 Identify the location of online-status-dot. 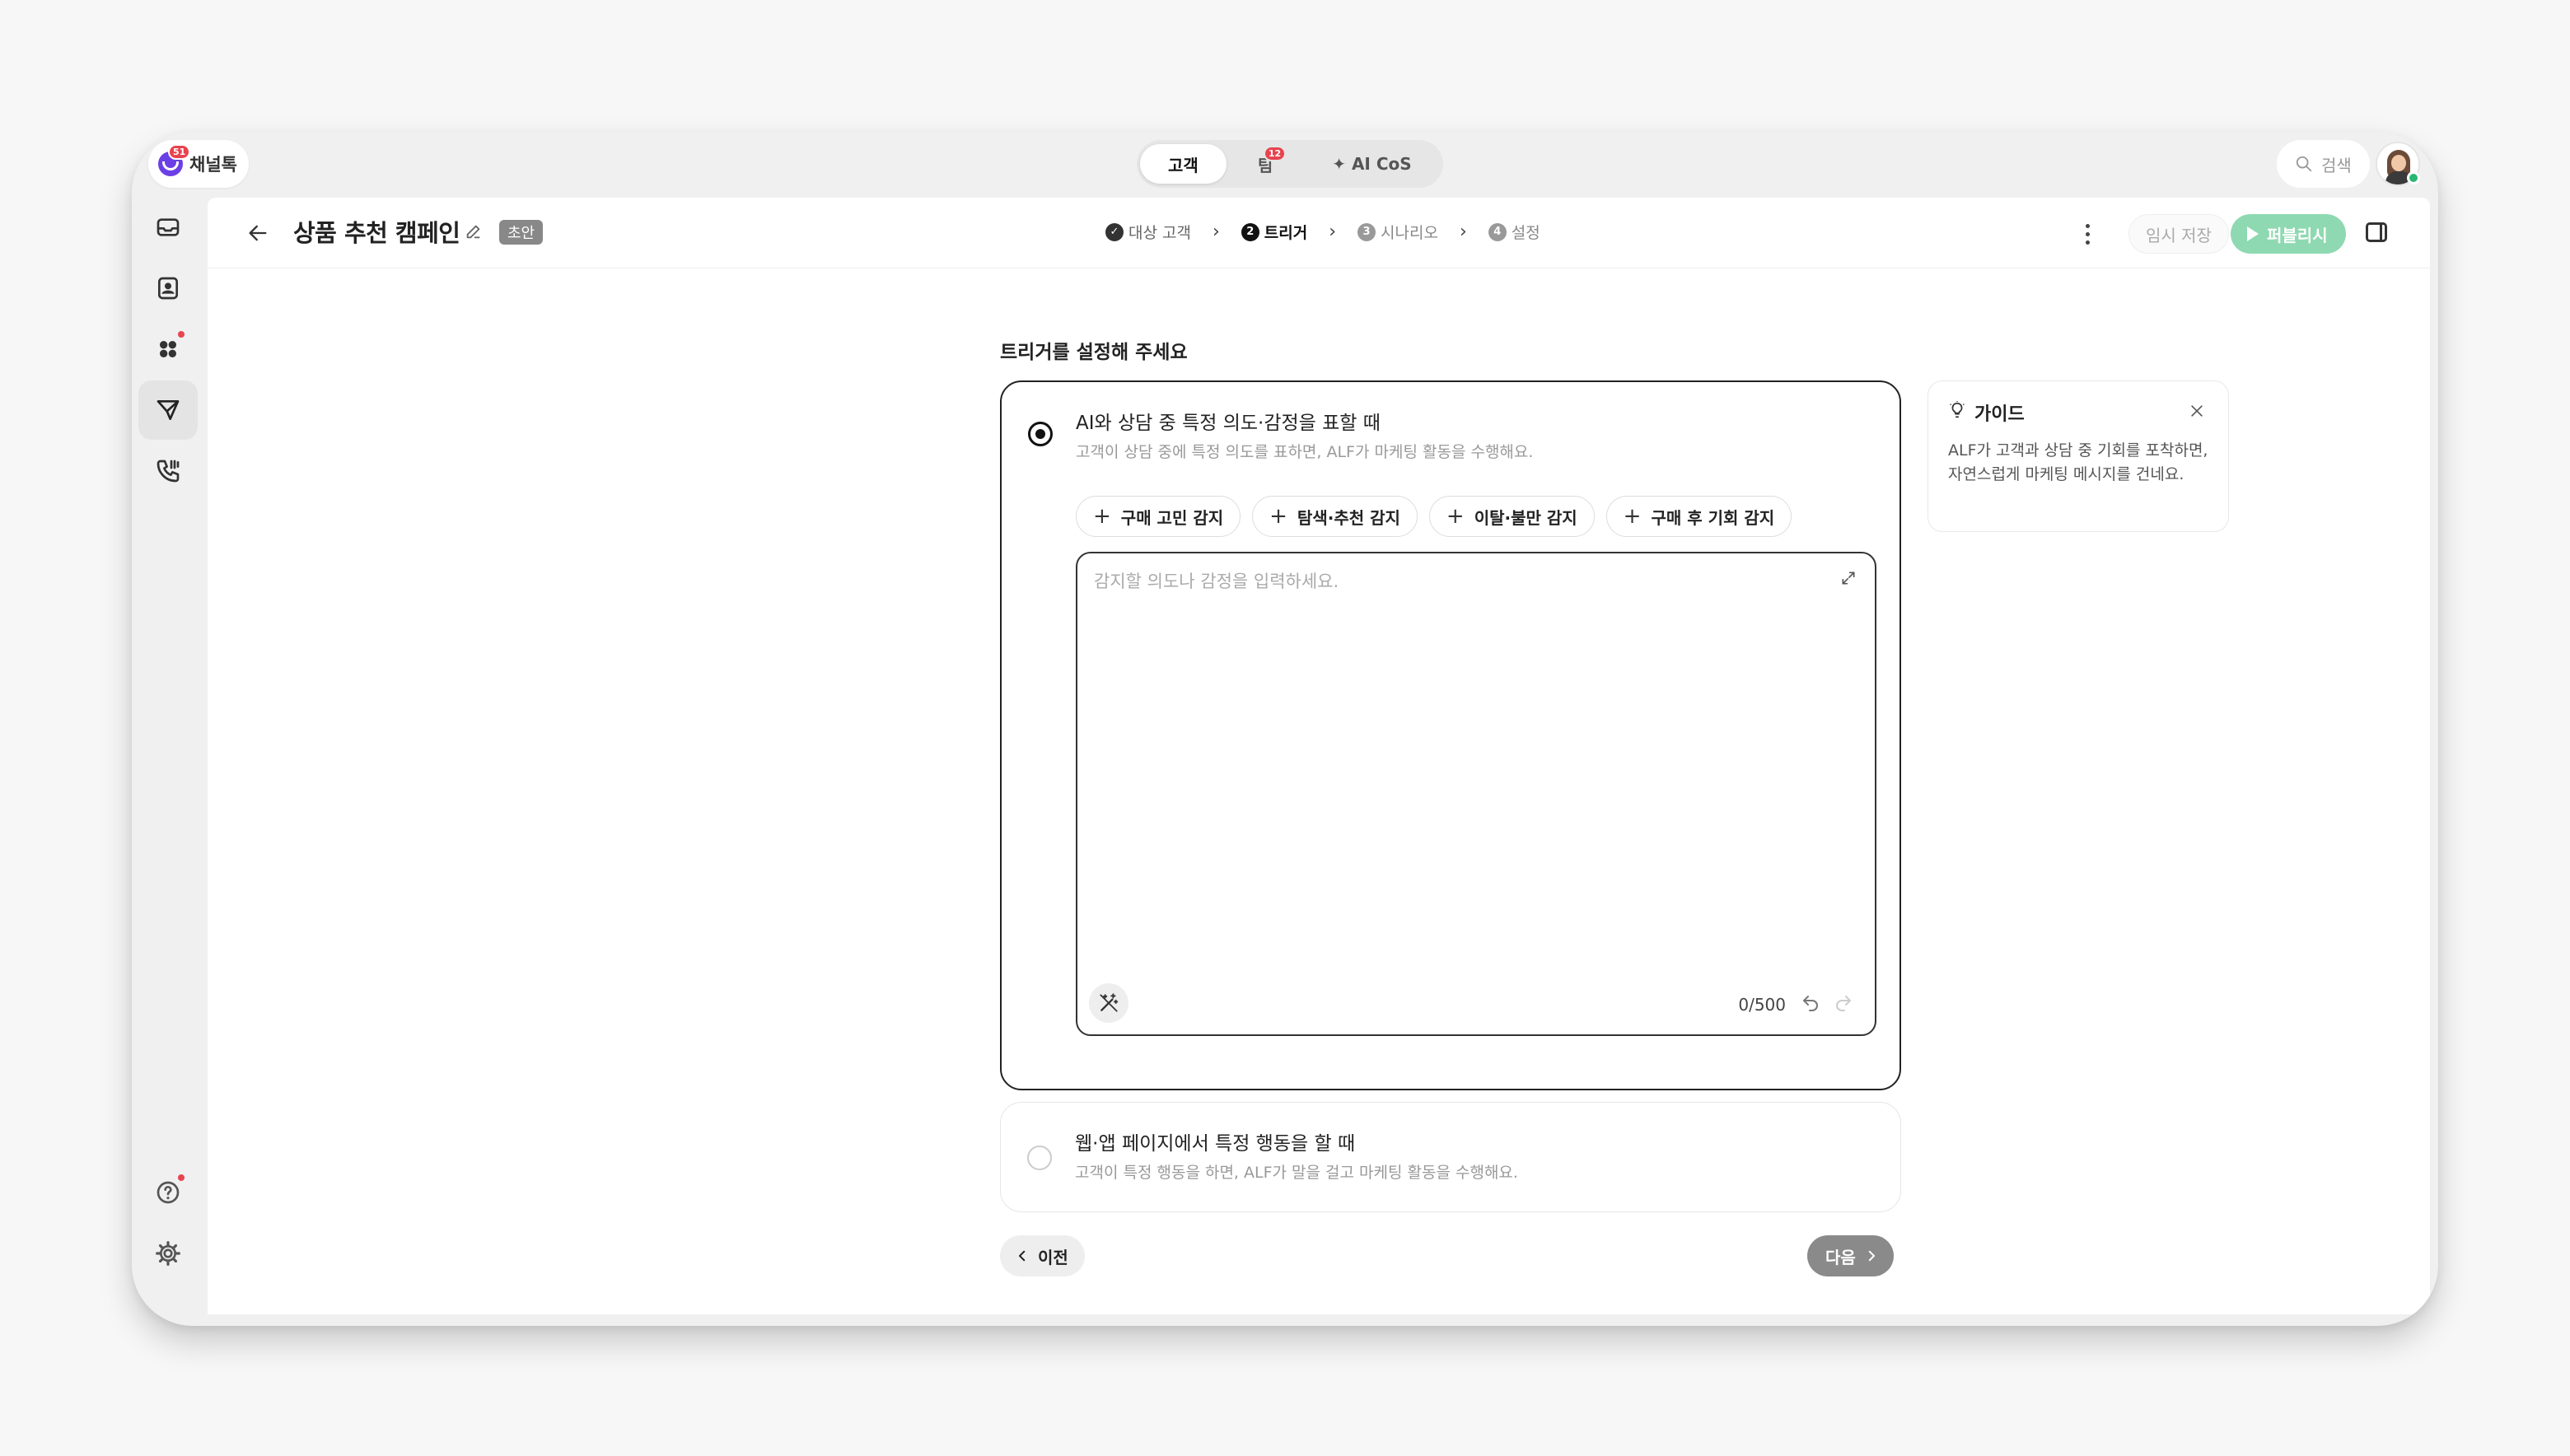
(2413, 177).